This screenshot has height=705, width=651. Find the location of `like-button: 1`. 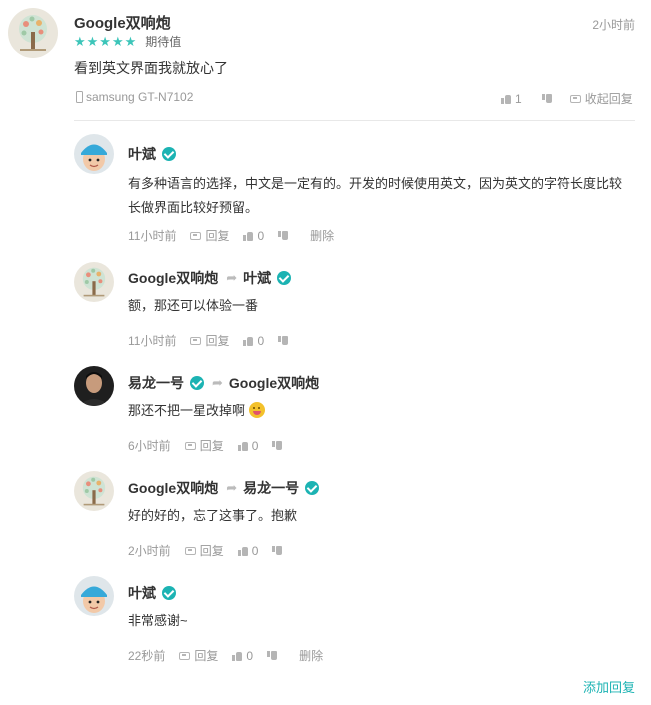

like-button: 1 is located at coordinates (511, 99).